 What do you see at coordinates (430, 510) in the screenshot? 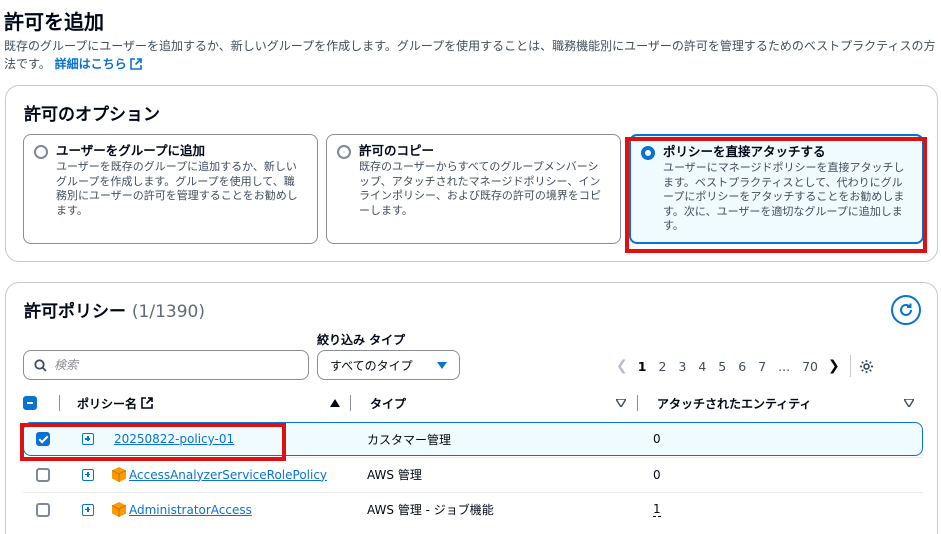
I see `policy-type-cell: AWS 管理 - ジョブ機能` at bounding box center [430, 510].